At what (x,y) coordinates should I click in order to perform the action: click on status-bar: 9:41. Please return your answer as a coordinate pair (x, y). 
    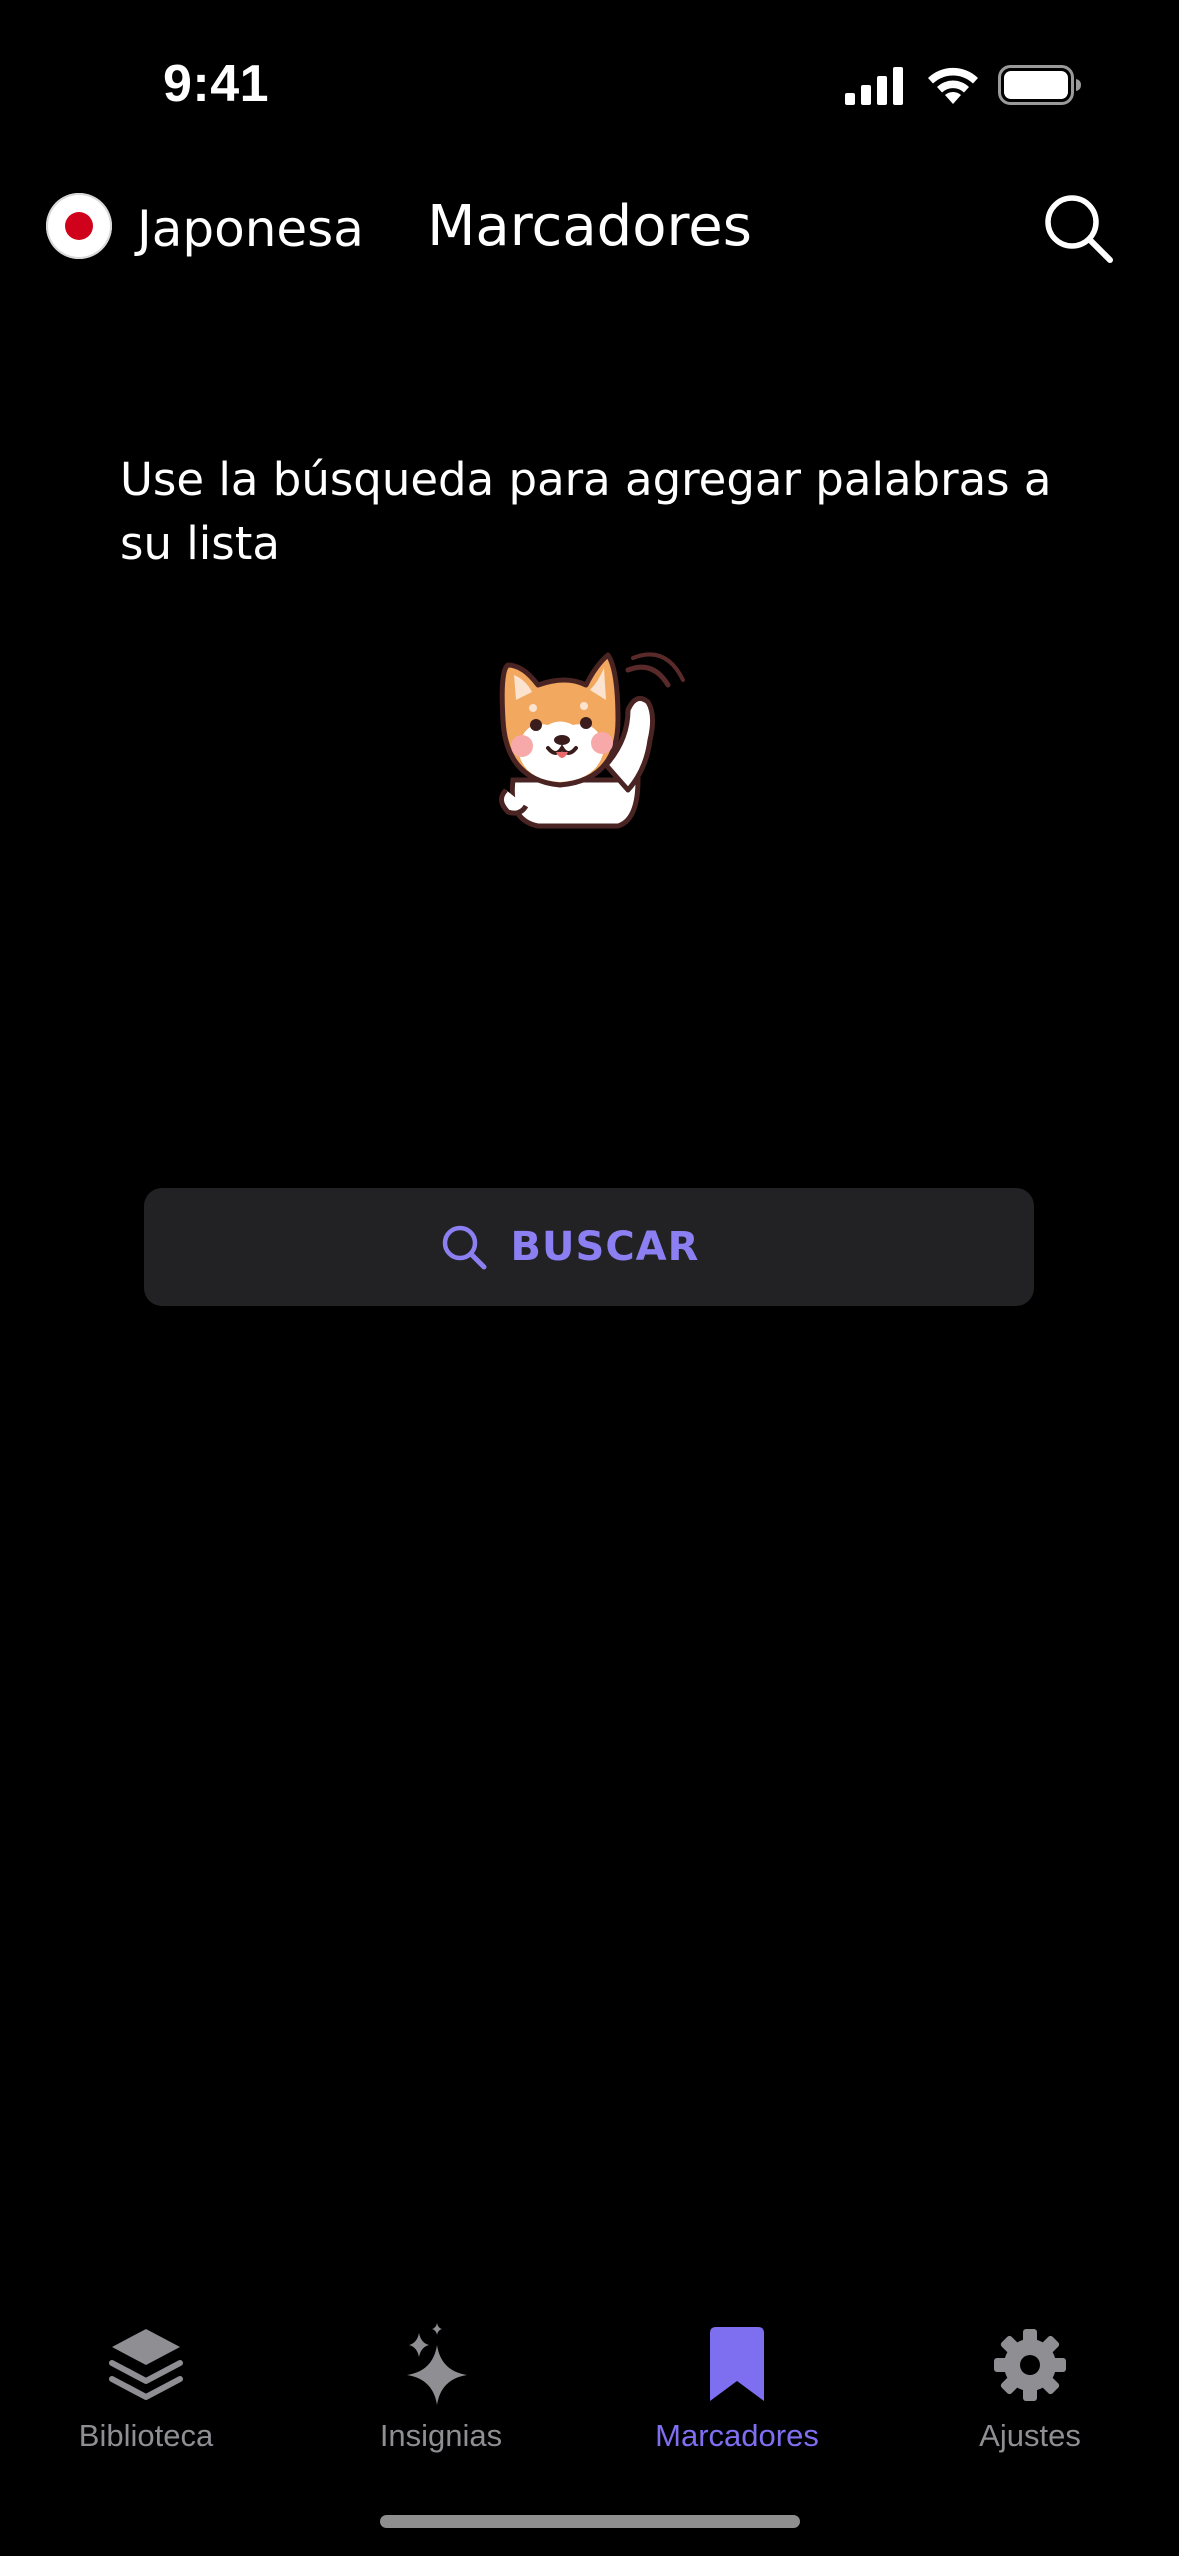
    Looking at the image, I should click on (589, 85).